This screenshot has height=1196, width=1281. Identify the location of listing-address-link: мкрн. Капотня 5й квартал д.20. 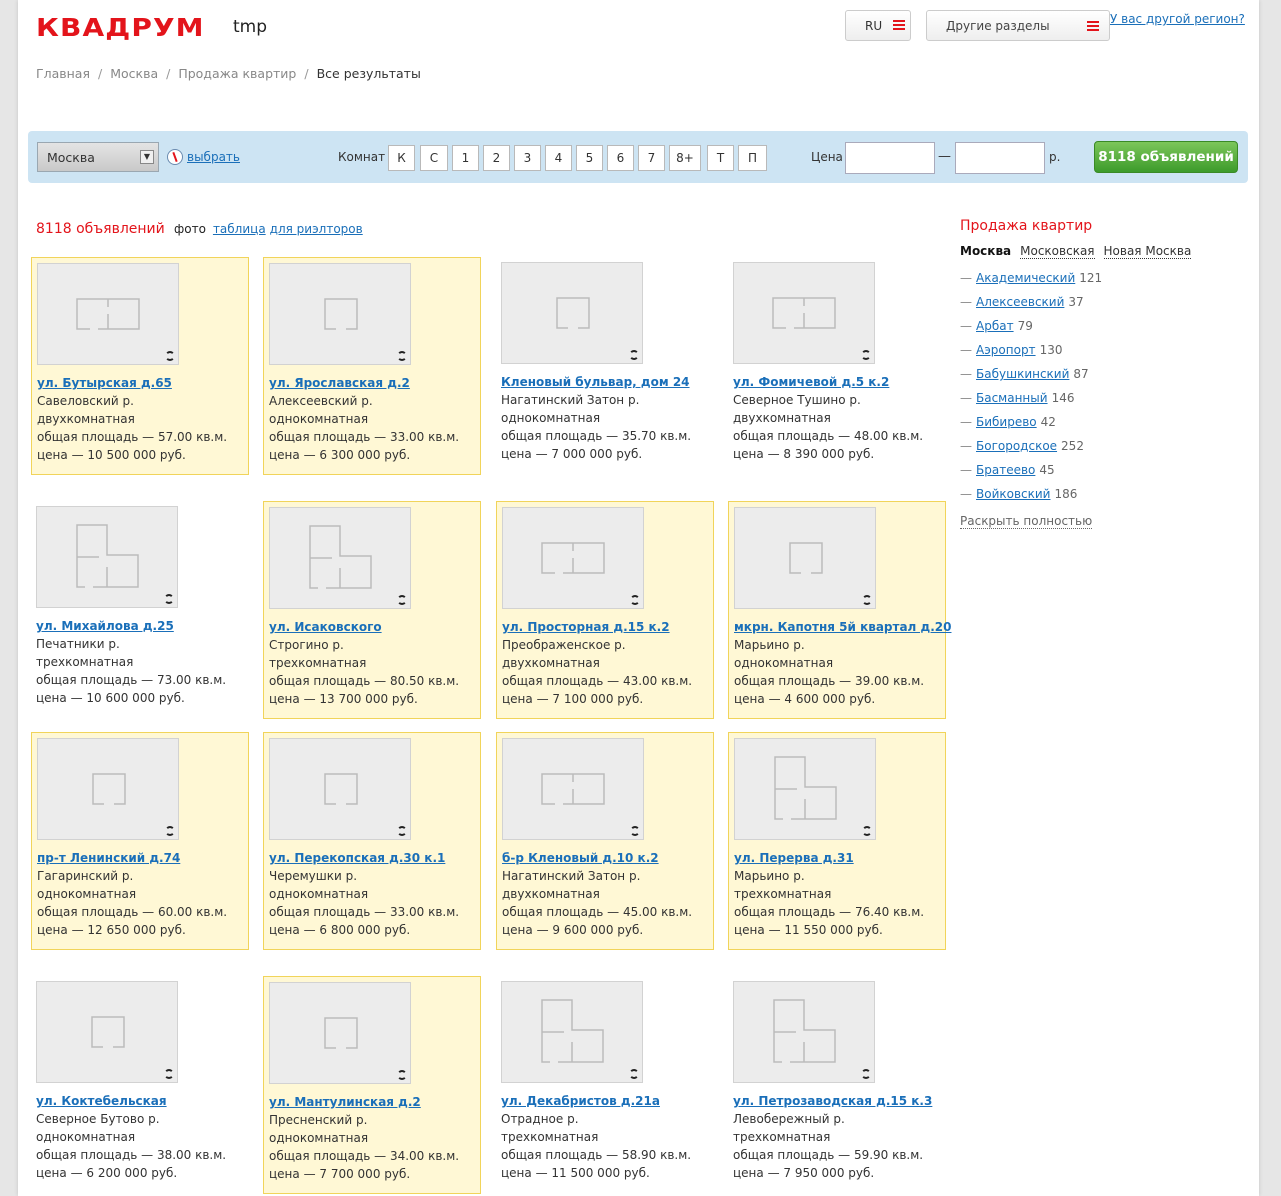
(842, 627).